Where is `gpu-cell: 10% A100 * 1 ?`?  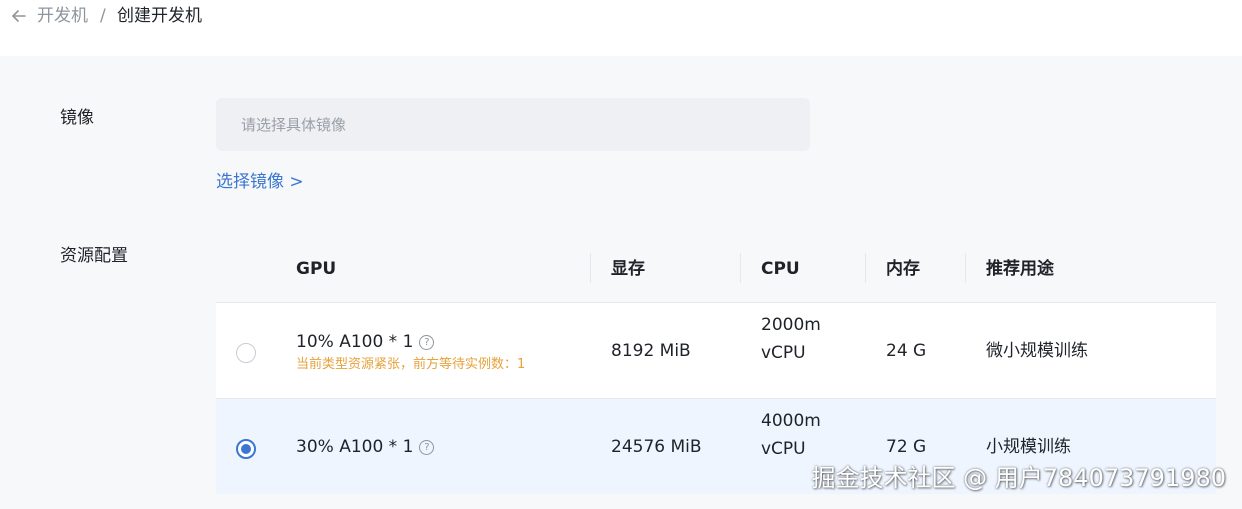 gpu-cell: 10% A100 * 1 ? is located at coordinates (365, 342).